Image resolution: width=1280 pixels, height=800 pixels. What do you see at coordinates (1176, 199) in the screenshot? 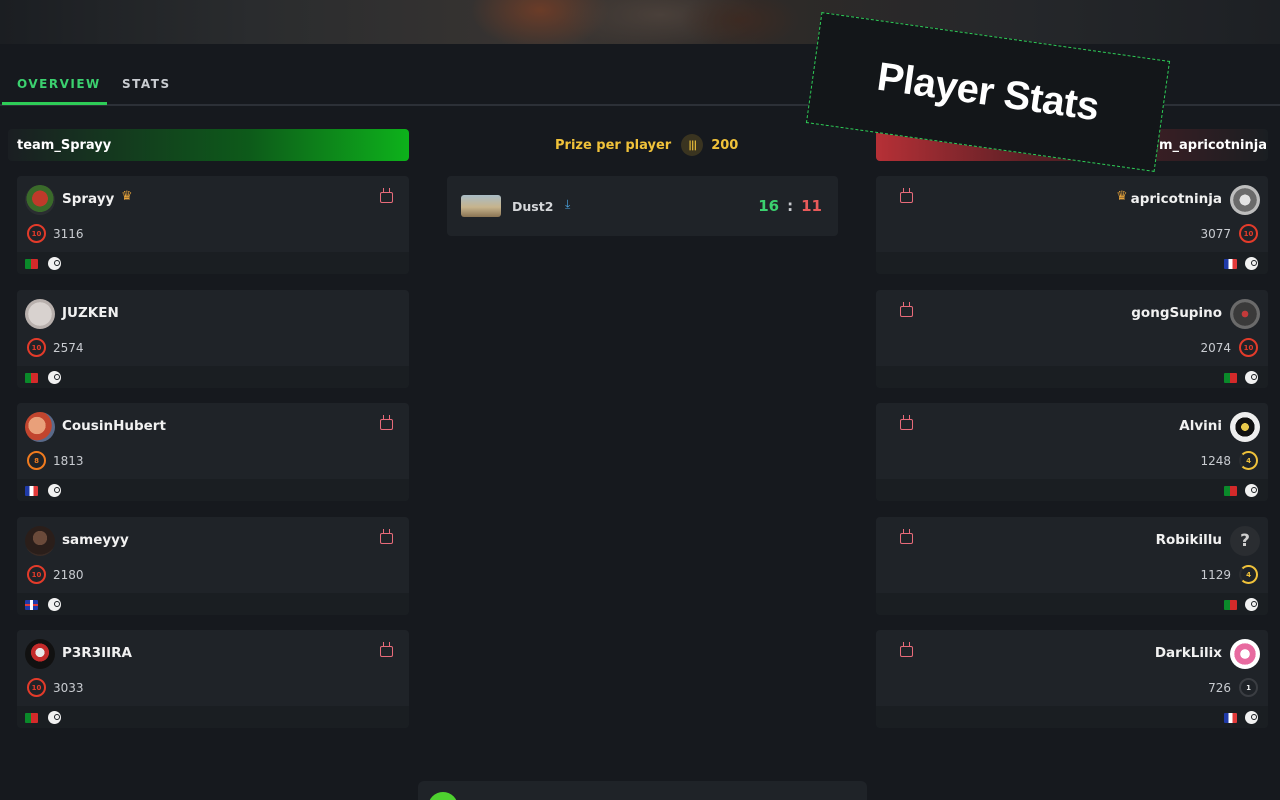
I see `player-name: apricotninja` at bounding box center [1176, 199].